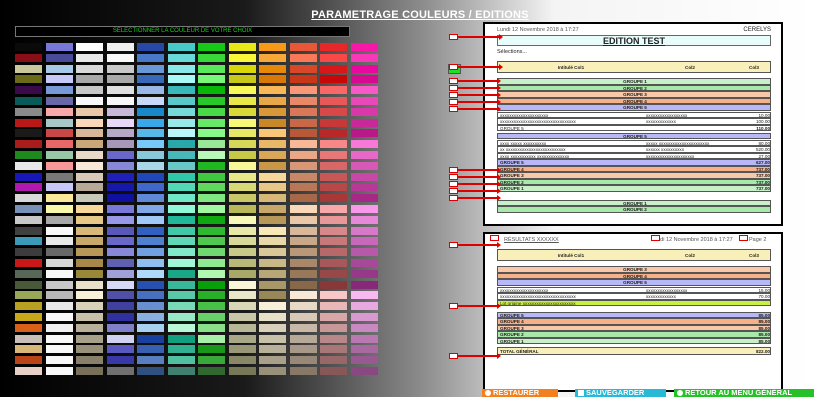 The image size is (815, 397). Describe the element at coordinates (634, 209) in the screenshot. I see `group-row: GROUPE 2` at that location.